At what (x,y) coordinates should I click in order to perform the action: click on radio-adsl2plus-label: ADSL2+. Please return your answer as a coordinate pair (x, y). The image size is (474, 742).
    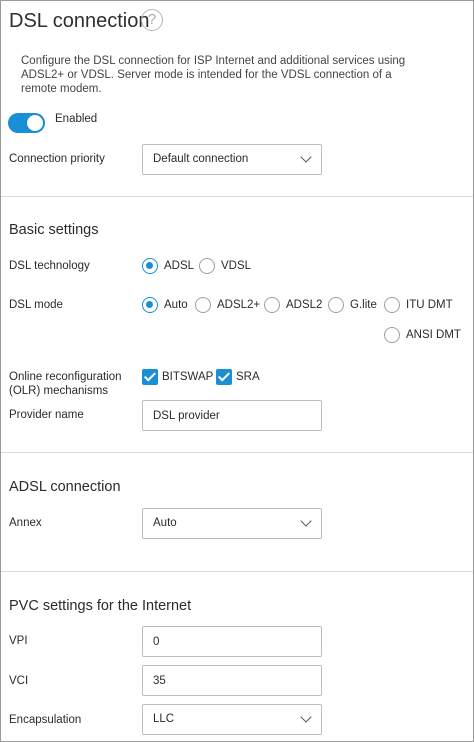
    Looking at the image, I should click on (239, 305).